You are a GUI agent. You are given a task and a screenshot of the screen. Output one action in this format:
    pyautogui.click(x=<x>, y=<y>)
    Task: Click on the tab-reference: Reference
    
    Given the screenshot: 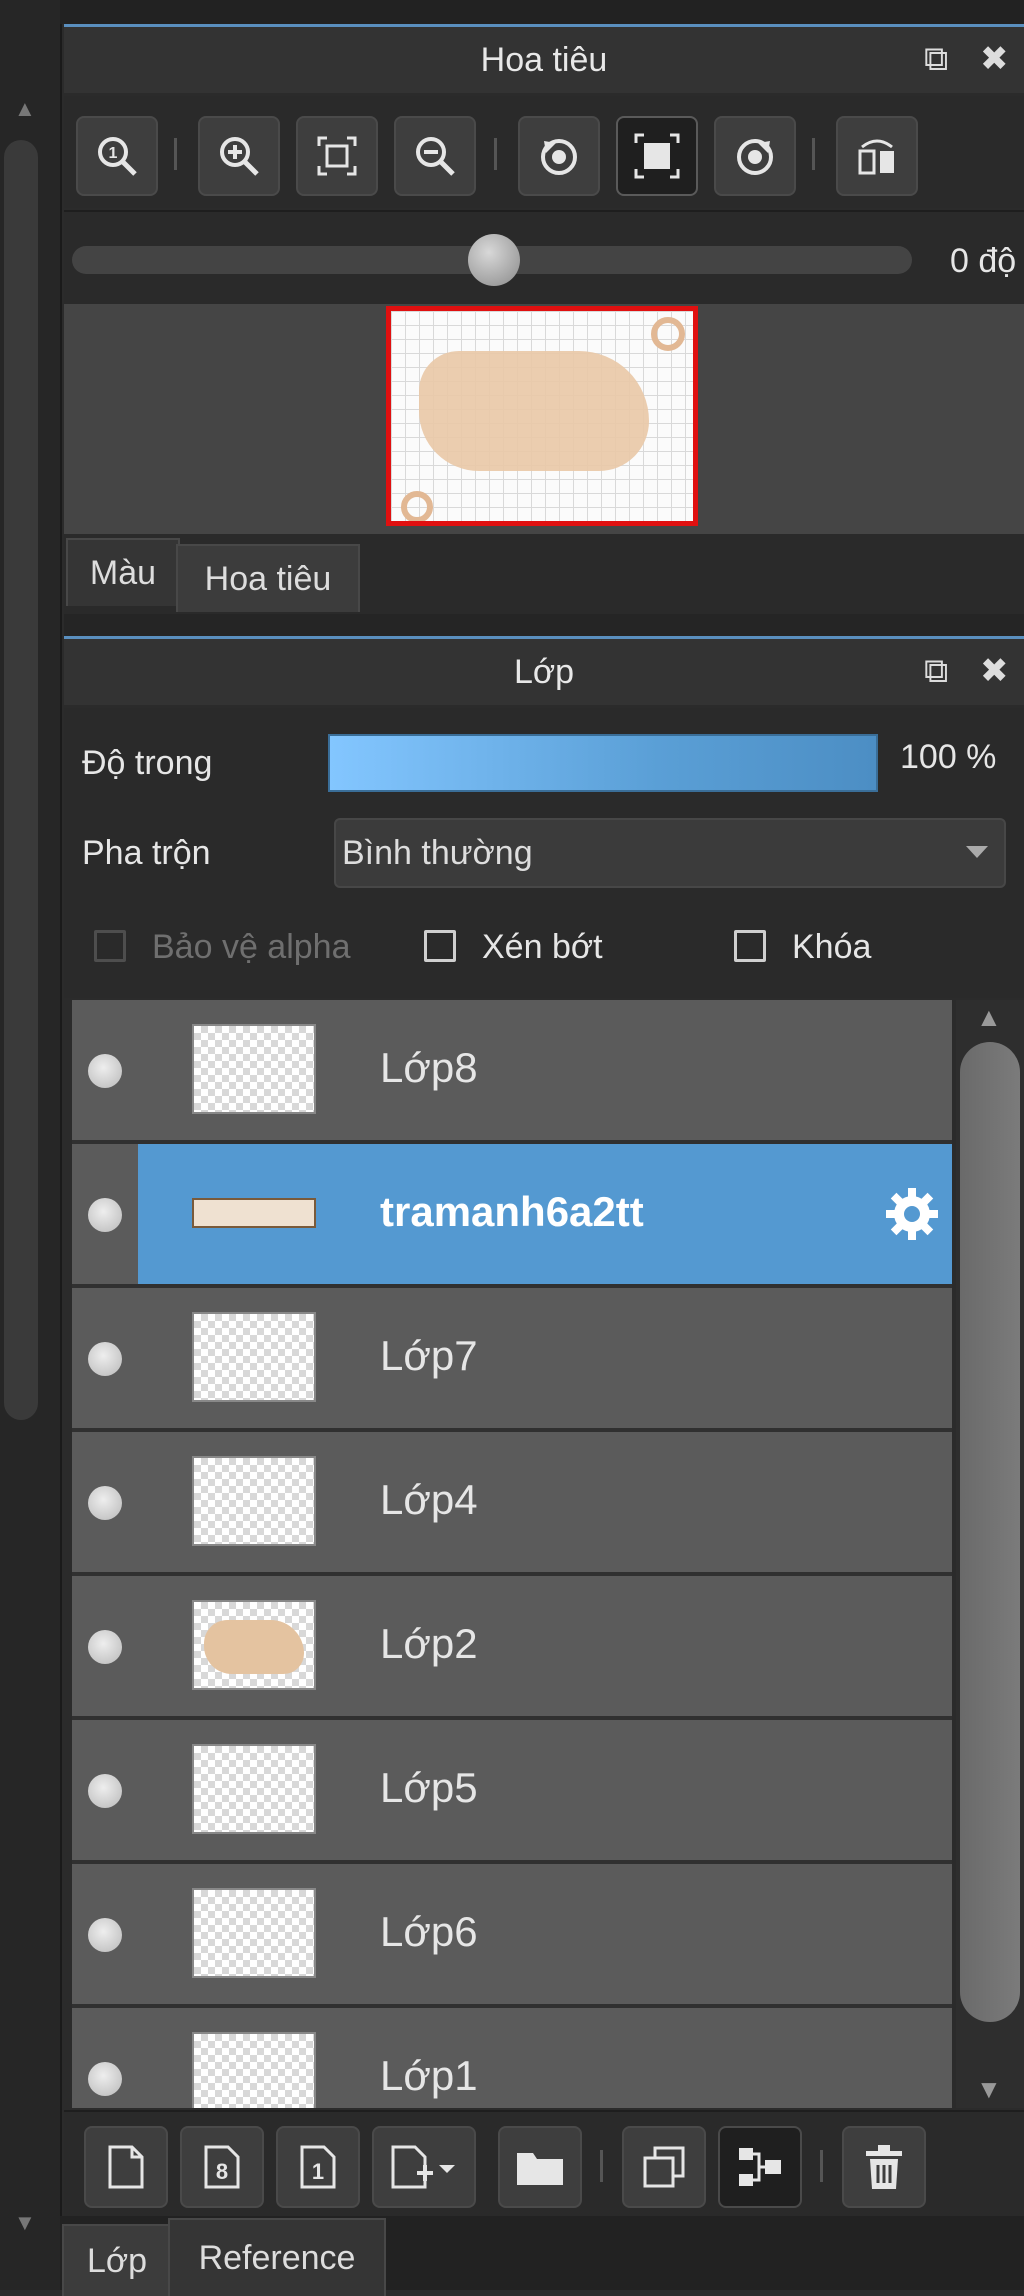 What is the action you would take?
    pyautogui.click(x=277, y=2257)
    